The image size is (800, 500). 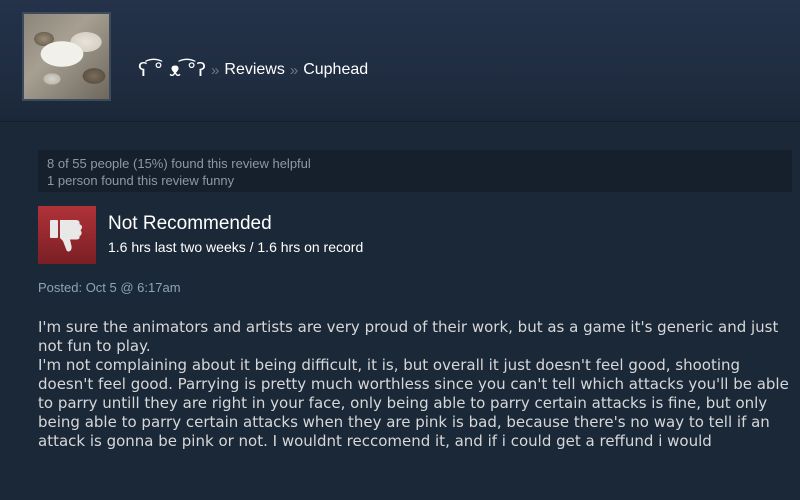 I want to click on thumbs-down-icon, so click(x=66, y=236).